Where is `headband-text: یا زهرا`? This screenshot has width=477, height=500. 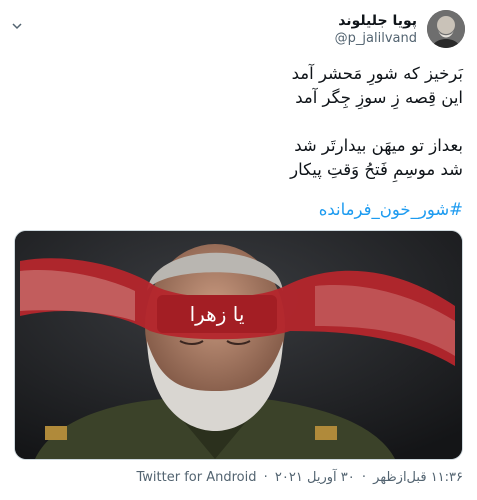 headband-text: یا زهرا is located at coordinates (217, 314).